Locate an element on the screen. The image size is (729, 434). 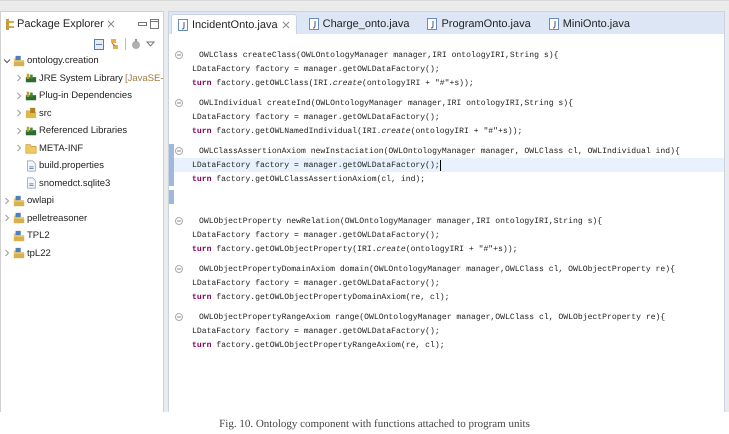
editor-tab: ProgramOnto.java is located at coordinates (479, 24).